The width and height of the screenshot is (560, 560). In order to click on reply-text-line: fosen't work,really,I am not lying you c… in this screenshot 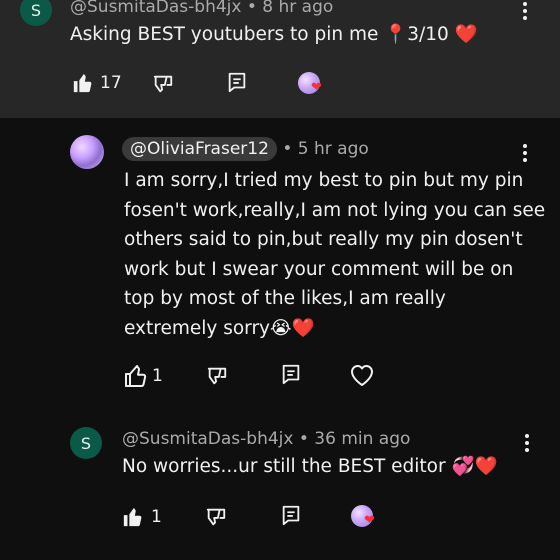, I will do `click(335, 210)`.